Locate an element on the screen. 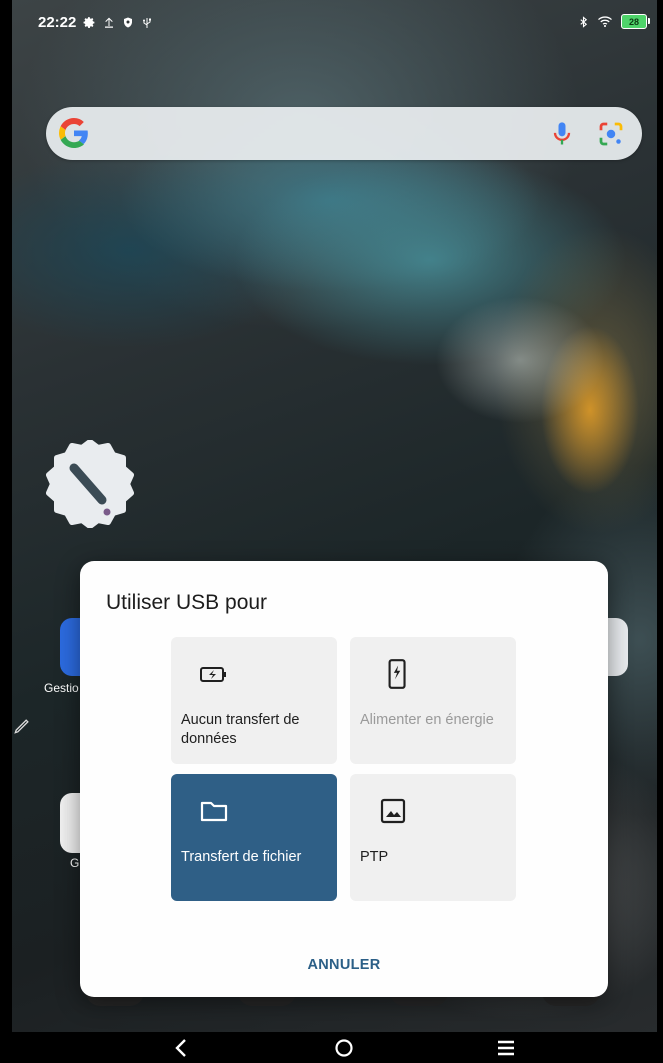  back-icon is located at coordinates (182, 1048).